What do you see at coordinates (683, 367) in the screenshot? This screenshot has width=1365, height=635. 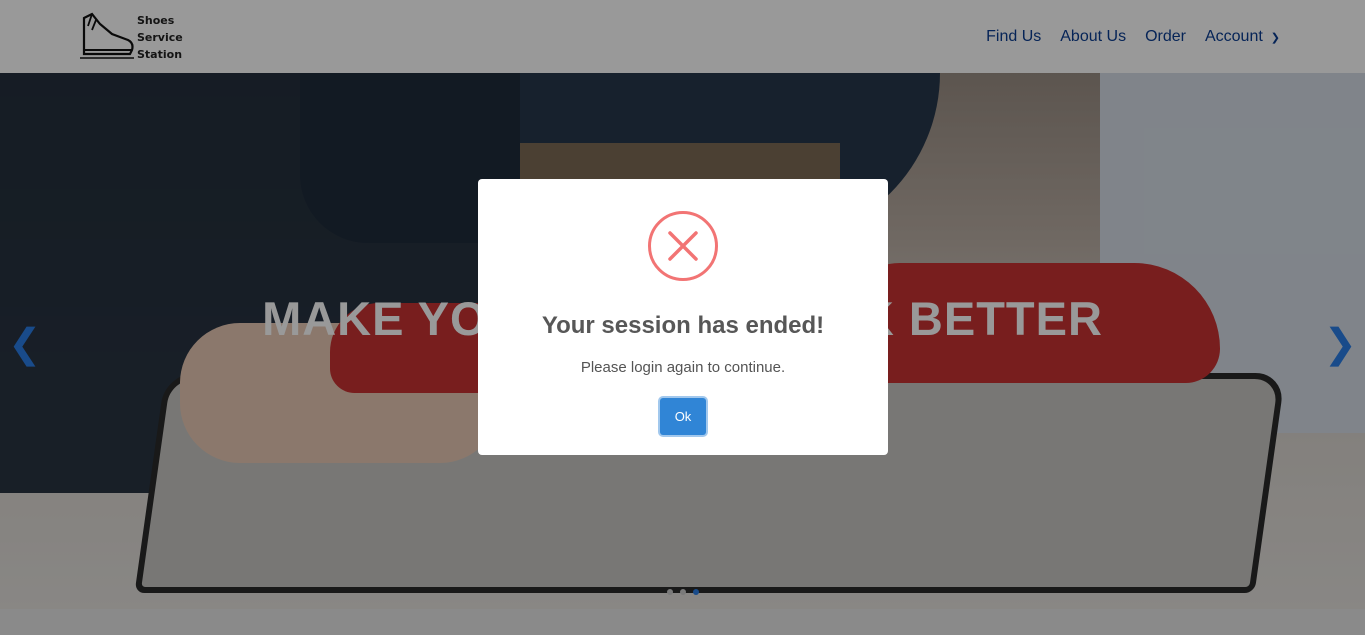 I see `dialog-message: Please login again to continue.` at bounding box center [683, 367].